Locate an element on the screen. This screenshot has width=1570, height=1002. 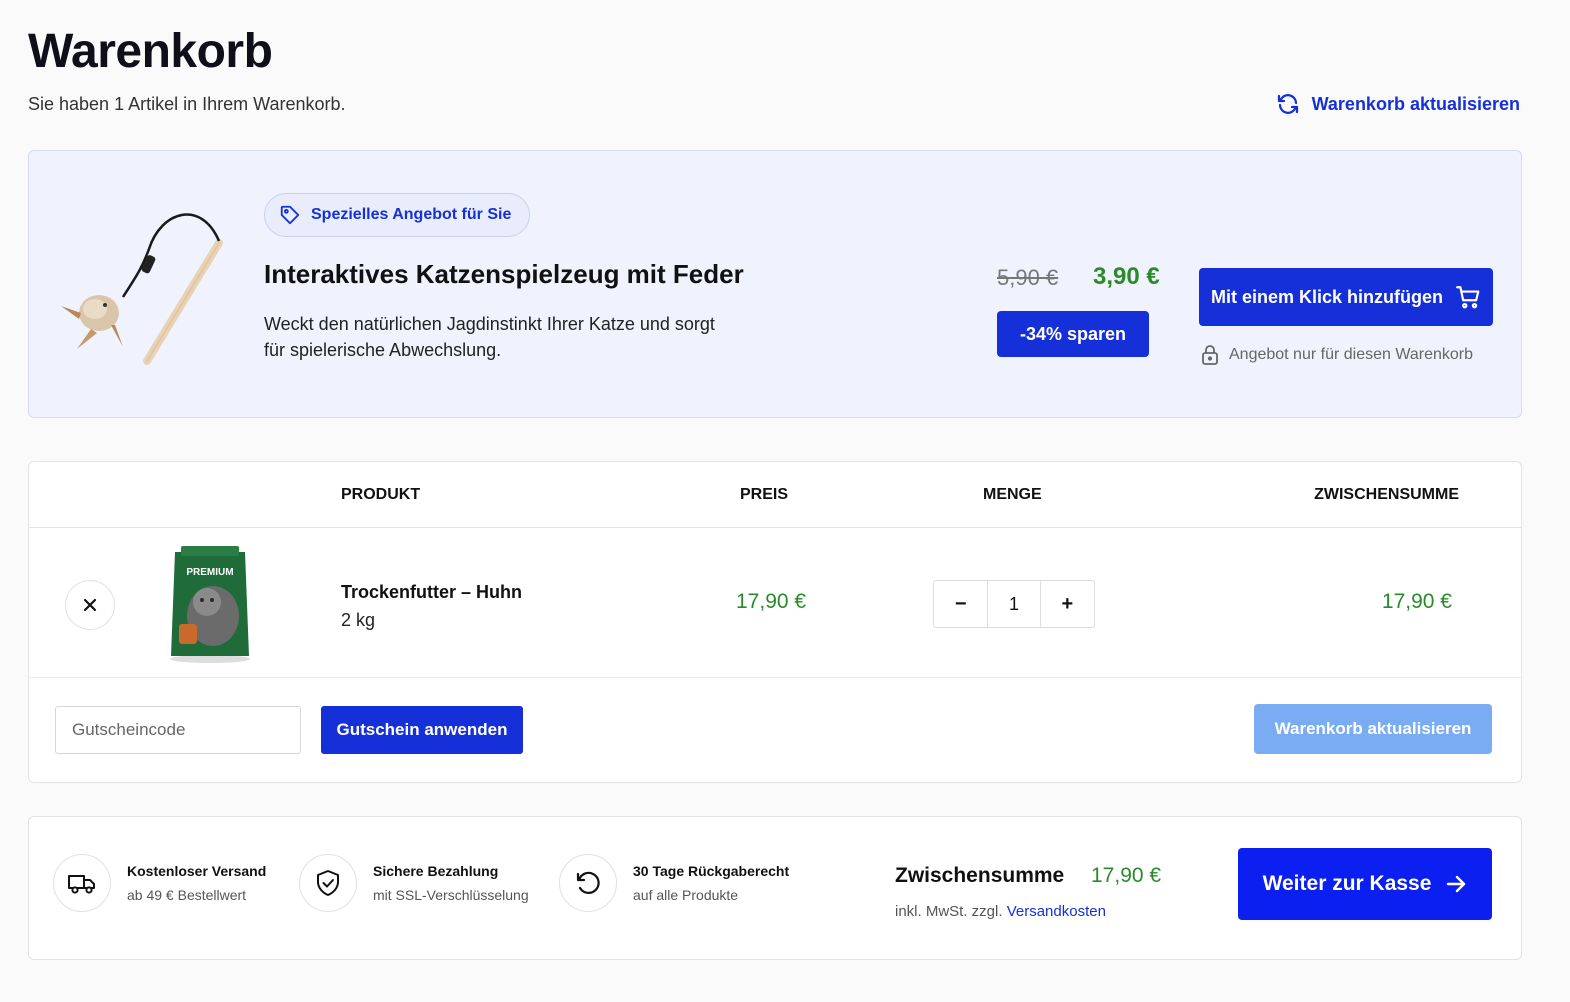
offer-badge: Spezielles Angebot für Sie is located at coordinates (397, 215).